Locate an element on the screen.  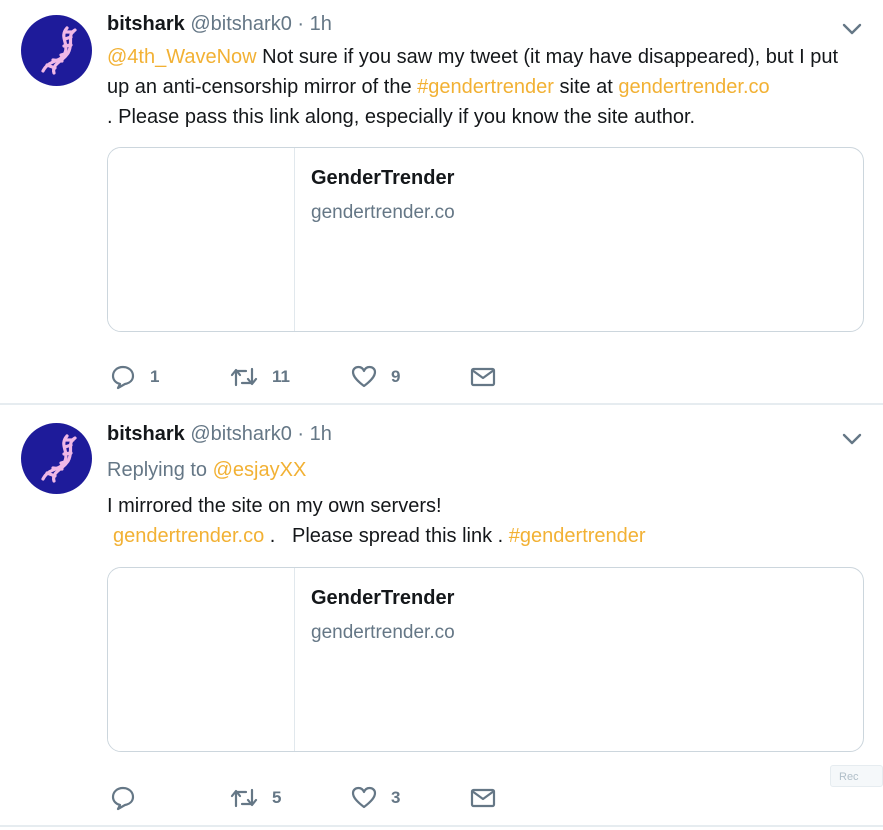
faded-overlay-label: Rec is located at coordinates (849, 777).